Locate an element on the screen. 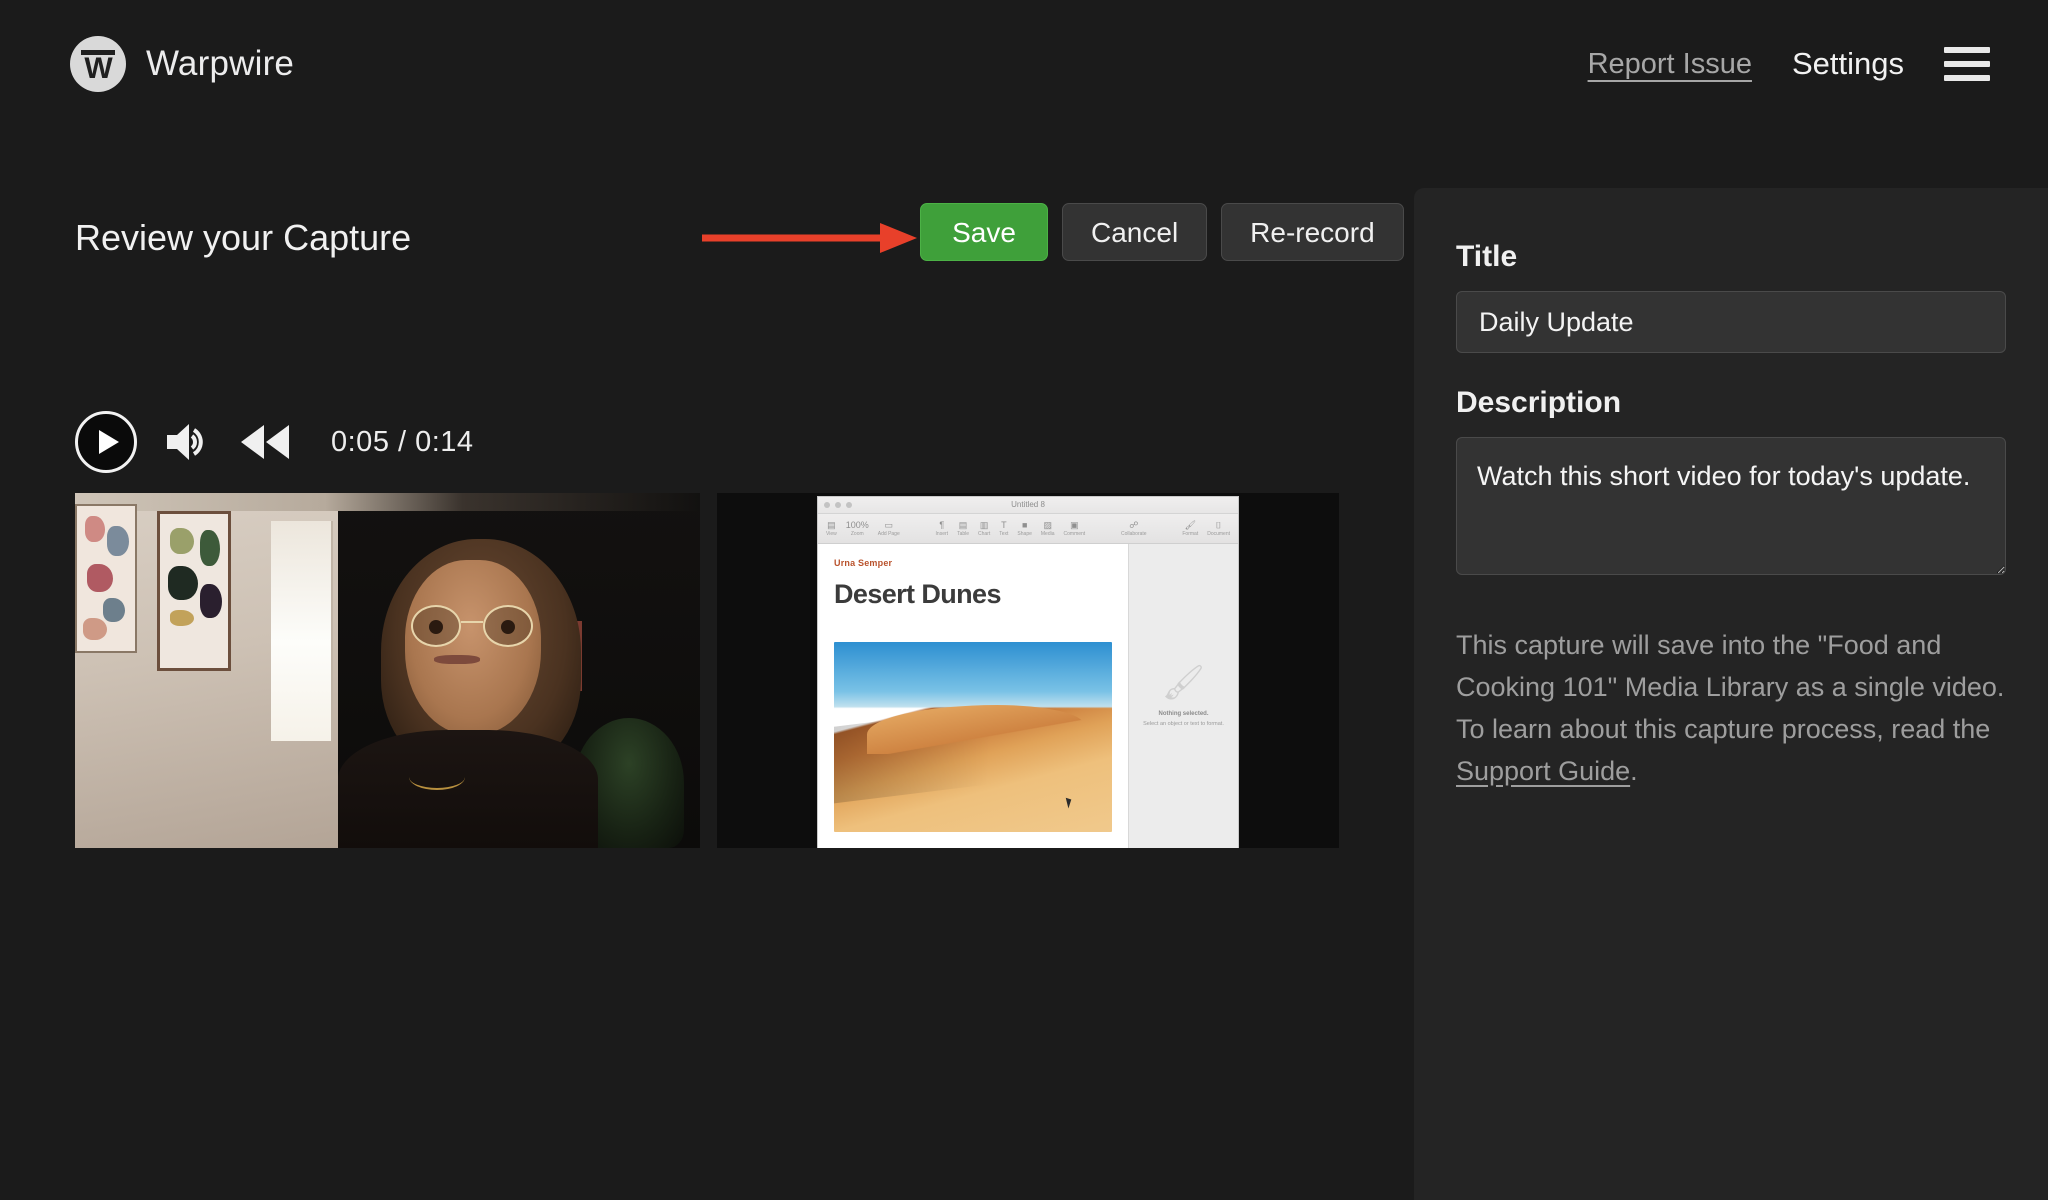  volume-icon is located at coordinates (188, 442).